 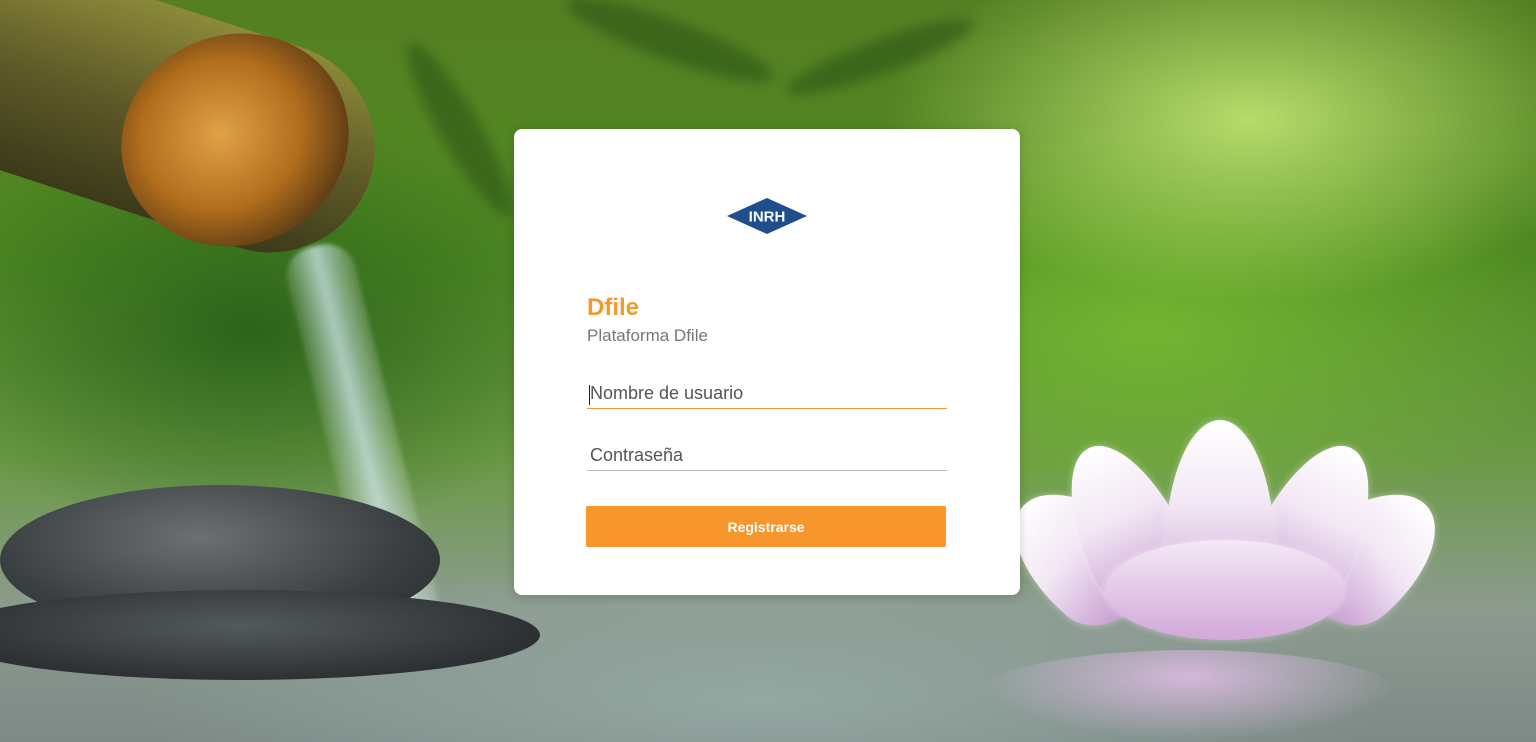 I want to click on stone-base, so click(x=270, y=635).